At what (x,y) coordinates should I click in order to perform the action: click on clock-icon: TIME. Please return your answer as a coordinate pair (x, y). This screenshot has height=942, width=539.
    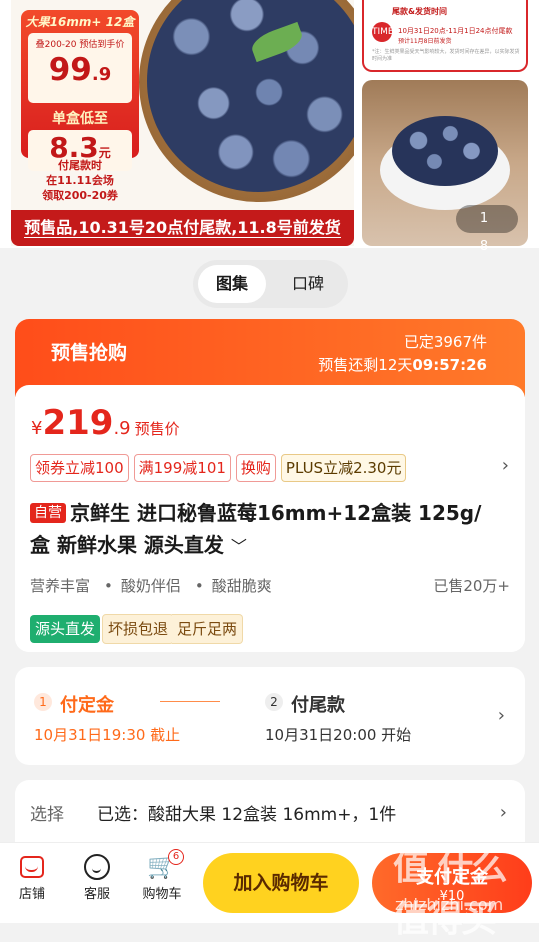
    Looking at the image, I should click on (383, 32).